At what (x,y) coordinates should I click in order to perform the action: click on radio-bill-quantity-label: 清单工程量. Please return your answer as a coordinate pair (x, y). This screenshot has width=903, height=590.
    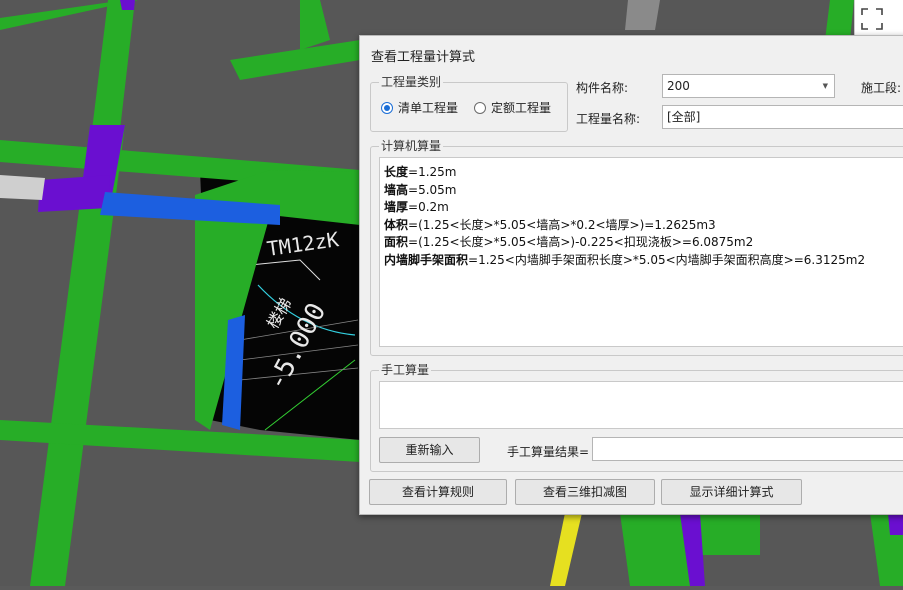
    Looking at the image, I should click on (428, 108).